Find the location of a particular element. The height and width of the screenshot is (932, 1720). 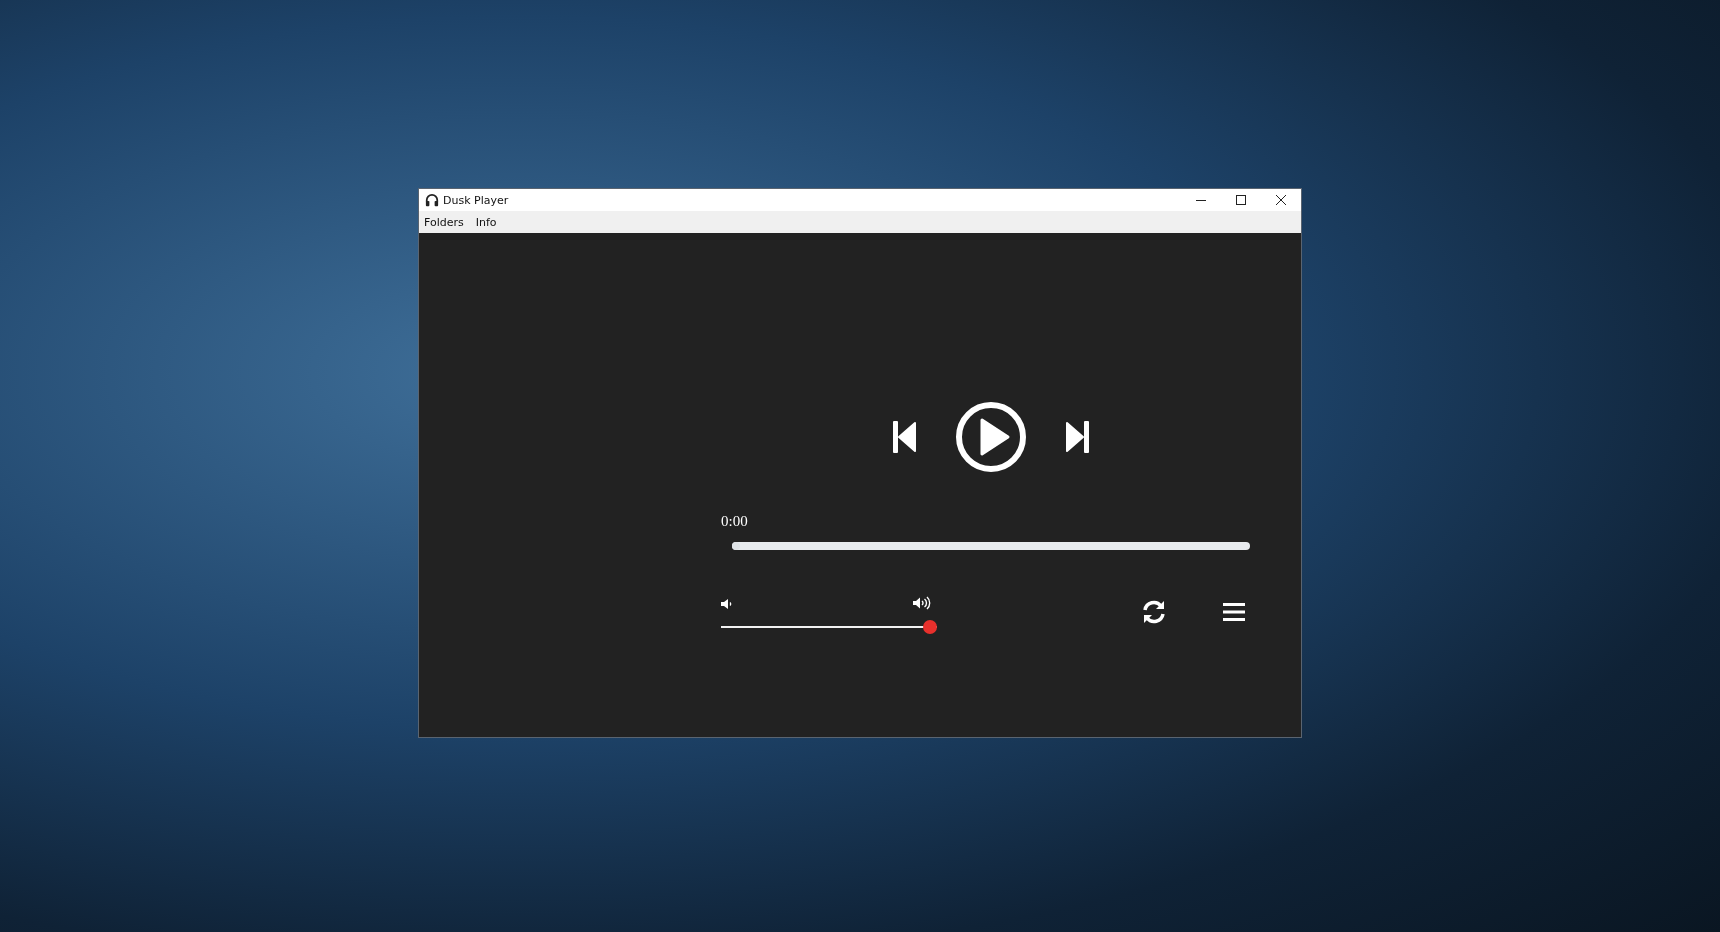

maximize-icon is located at coordinates (1241, 200).